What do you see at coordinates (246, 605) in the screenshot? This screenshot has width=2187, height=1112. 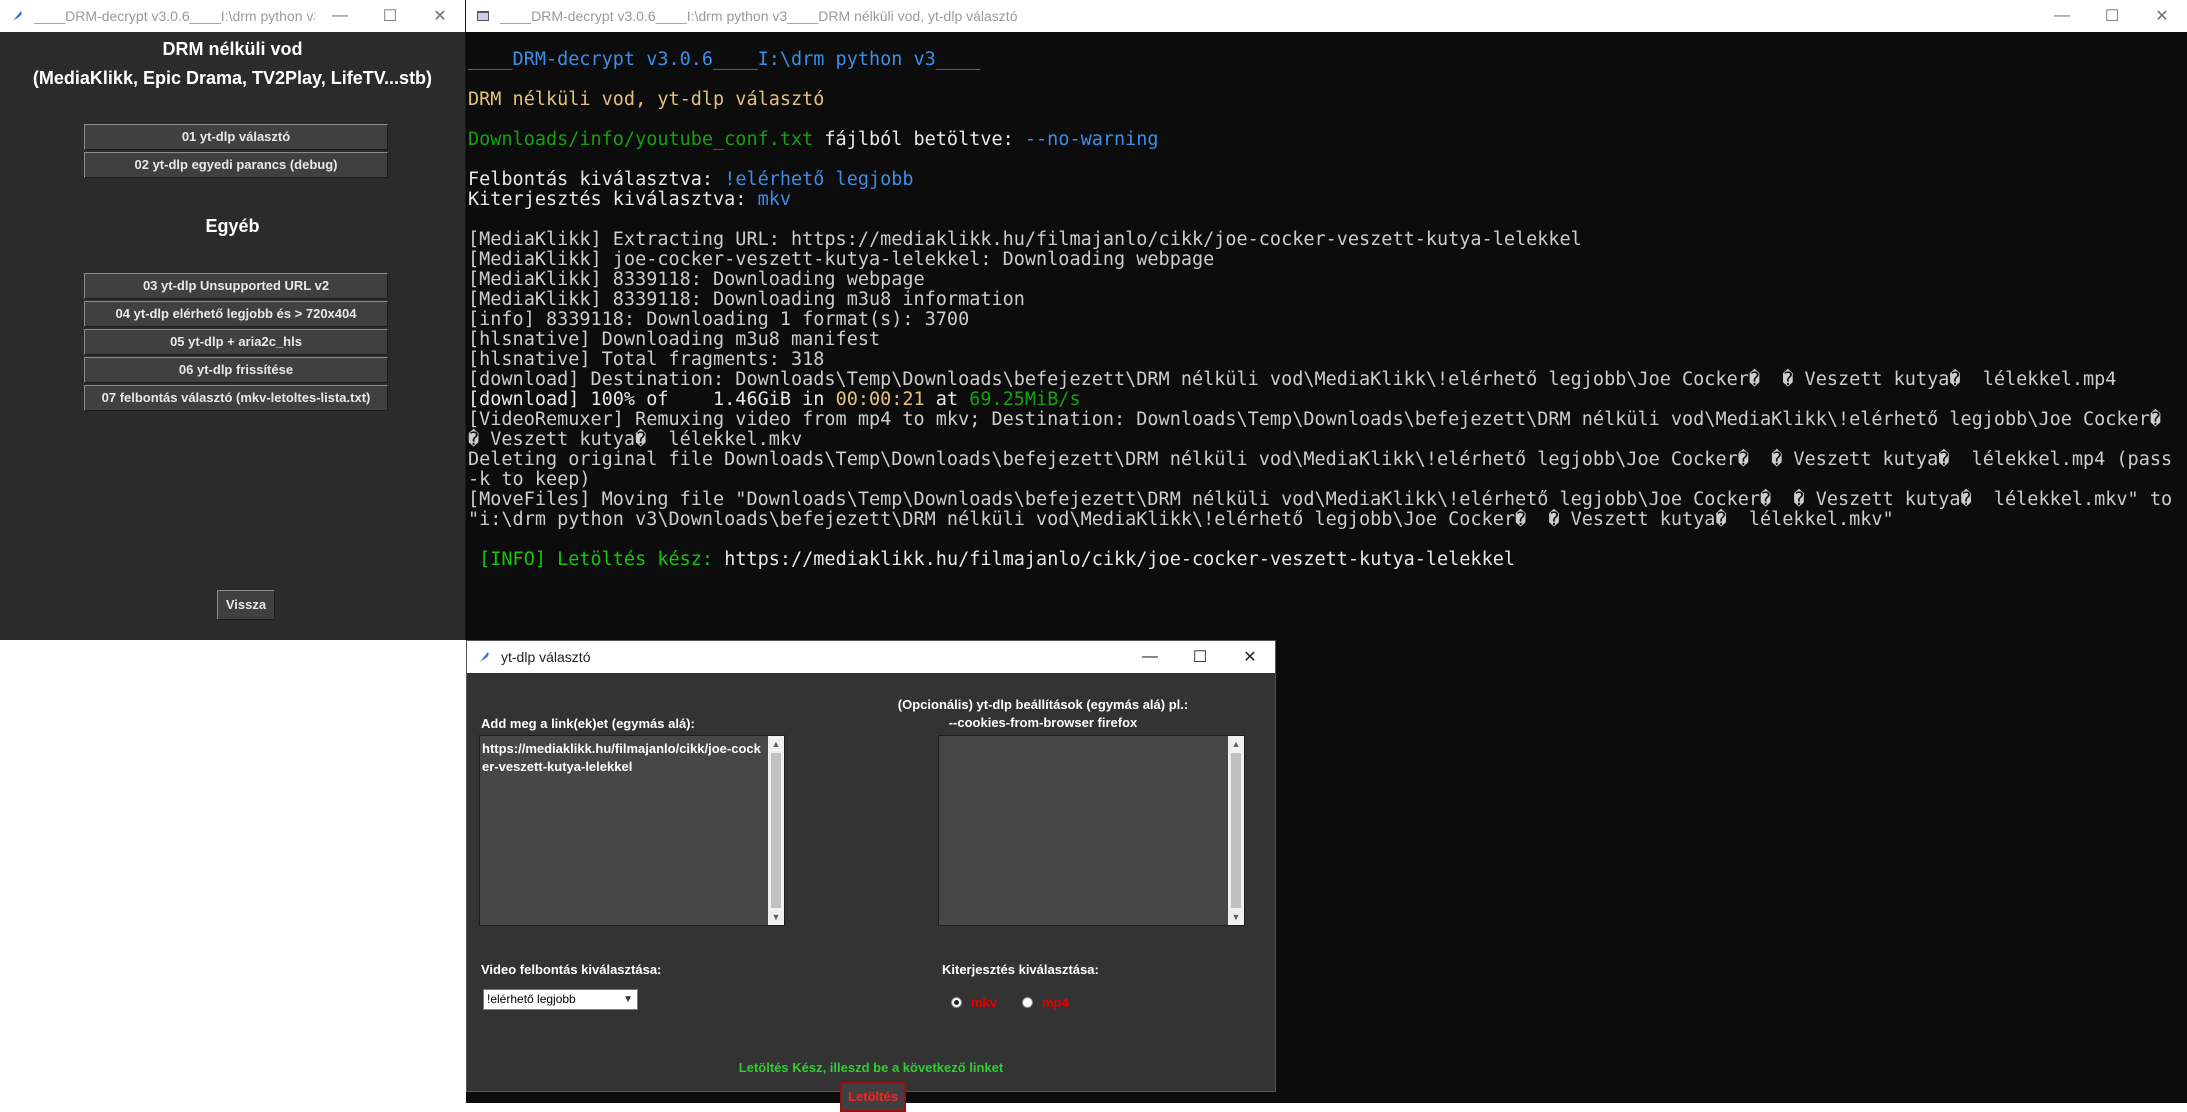 I see `back-button: Vissza` at bounding box center [246, 605].